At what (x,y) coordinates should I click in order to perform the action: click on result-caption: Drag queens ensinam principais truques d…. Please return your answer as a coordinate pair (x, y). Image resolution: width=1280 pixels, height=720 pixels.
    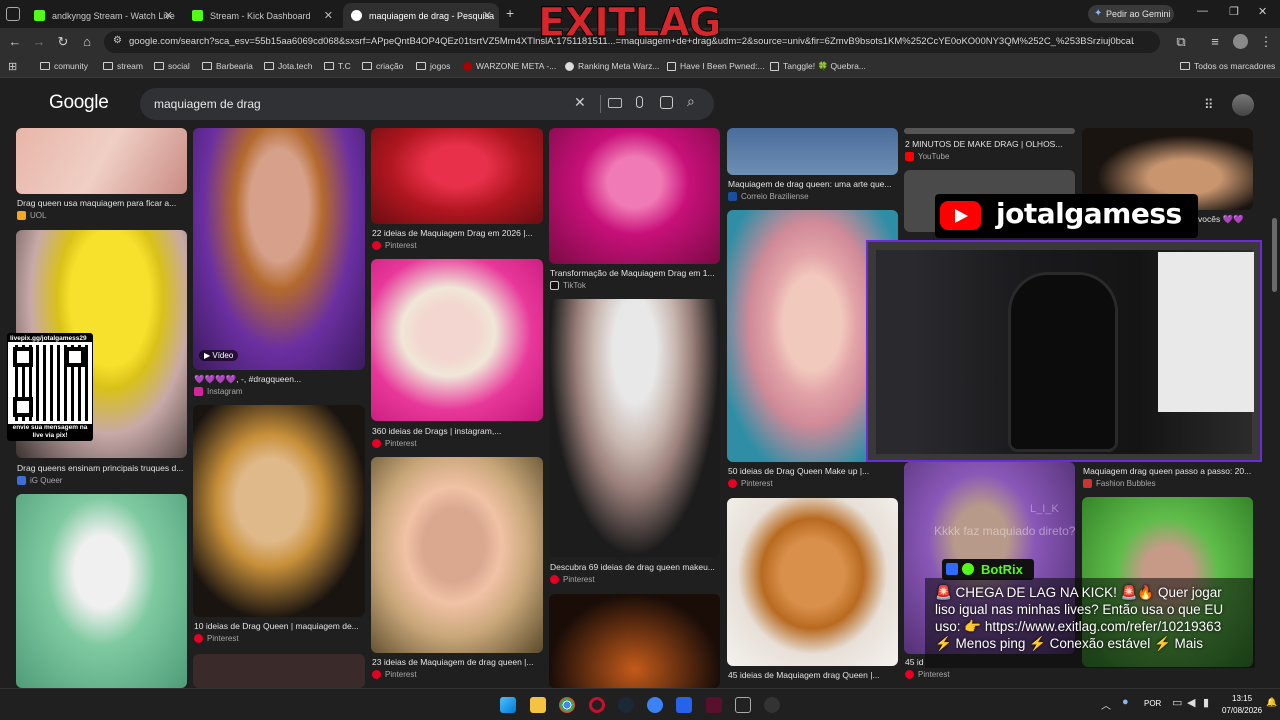
    Looking at the image, I should click on (102, 468).